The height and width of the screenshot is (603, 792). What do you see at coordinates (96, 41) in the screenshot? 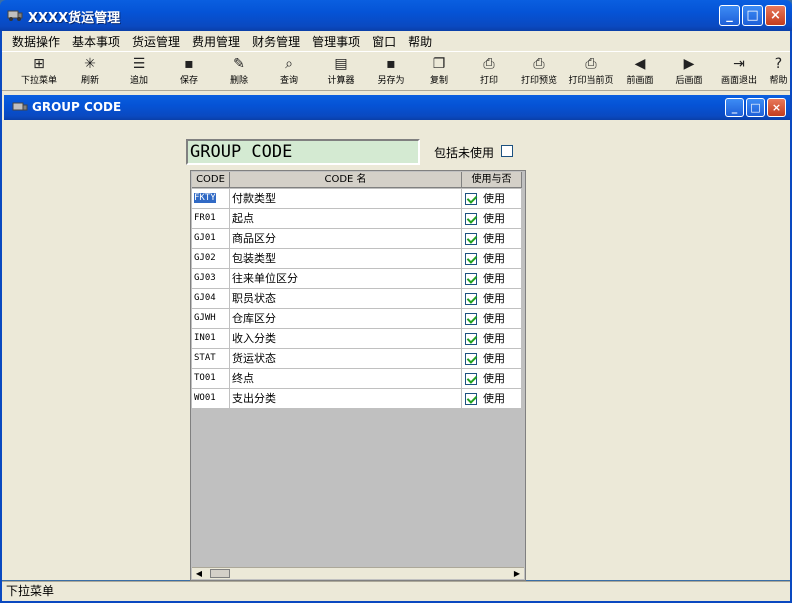
I see `menu-basic-items: 基本事项` at bounding box center [96, 41].